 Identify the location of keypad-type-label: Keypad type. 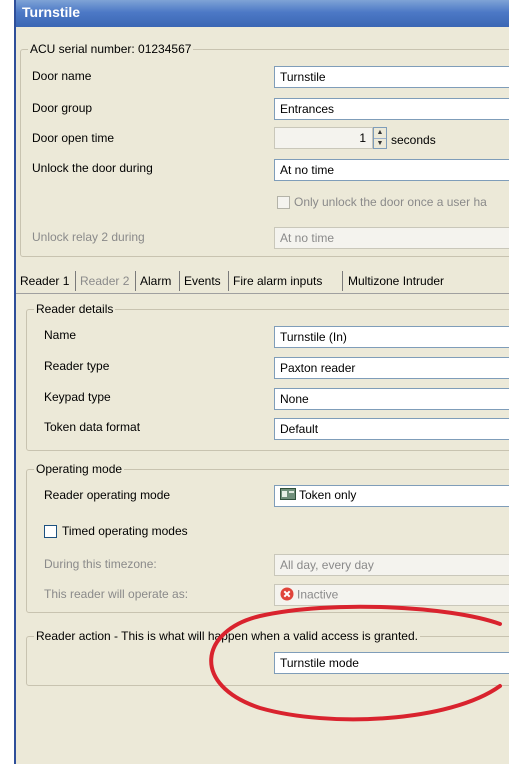
(77, 397).